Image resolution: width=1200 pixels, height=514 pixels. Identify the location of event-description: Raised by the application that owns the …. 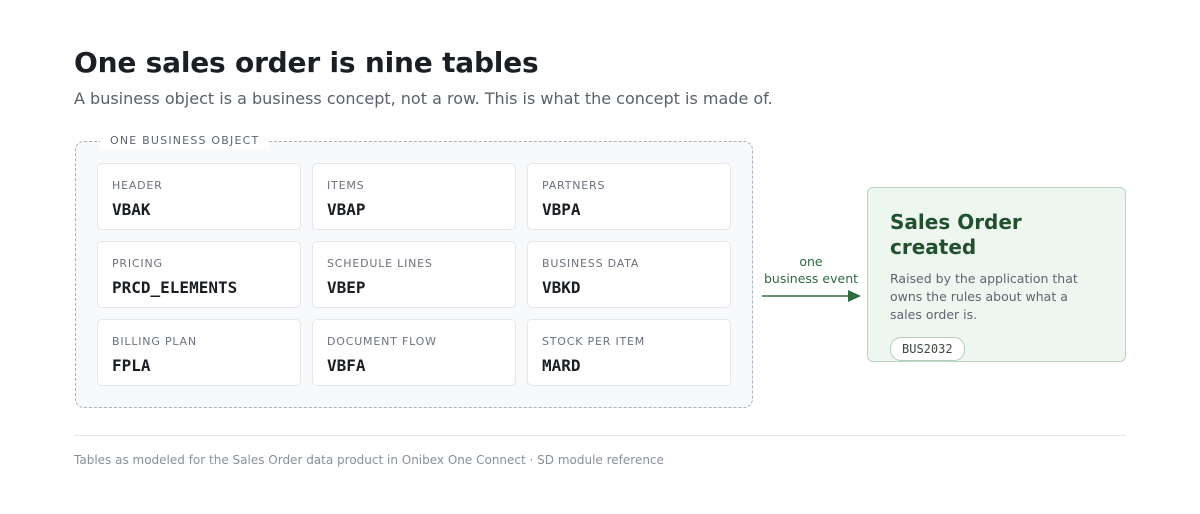
(984, 296).